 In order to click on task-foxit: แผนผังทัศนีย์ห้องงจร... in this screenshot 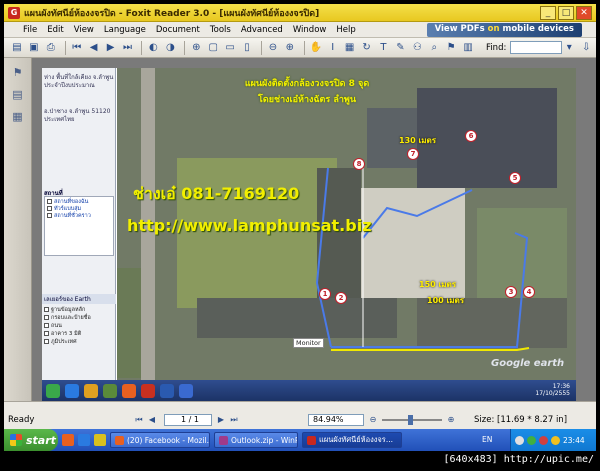, I will do `click(352, 440)`.